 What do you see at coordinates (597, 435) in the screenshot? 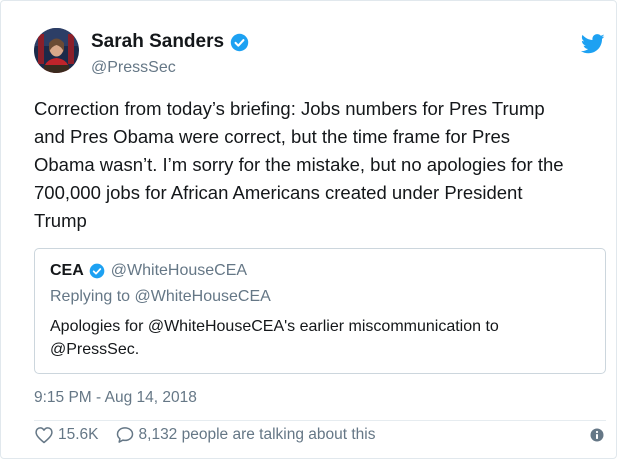
I see `info-icon` at bounding box center [597, 435].